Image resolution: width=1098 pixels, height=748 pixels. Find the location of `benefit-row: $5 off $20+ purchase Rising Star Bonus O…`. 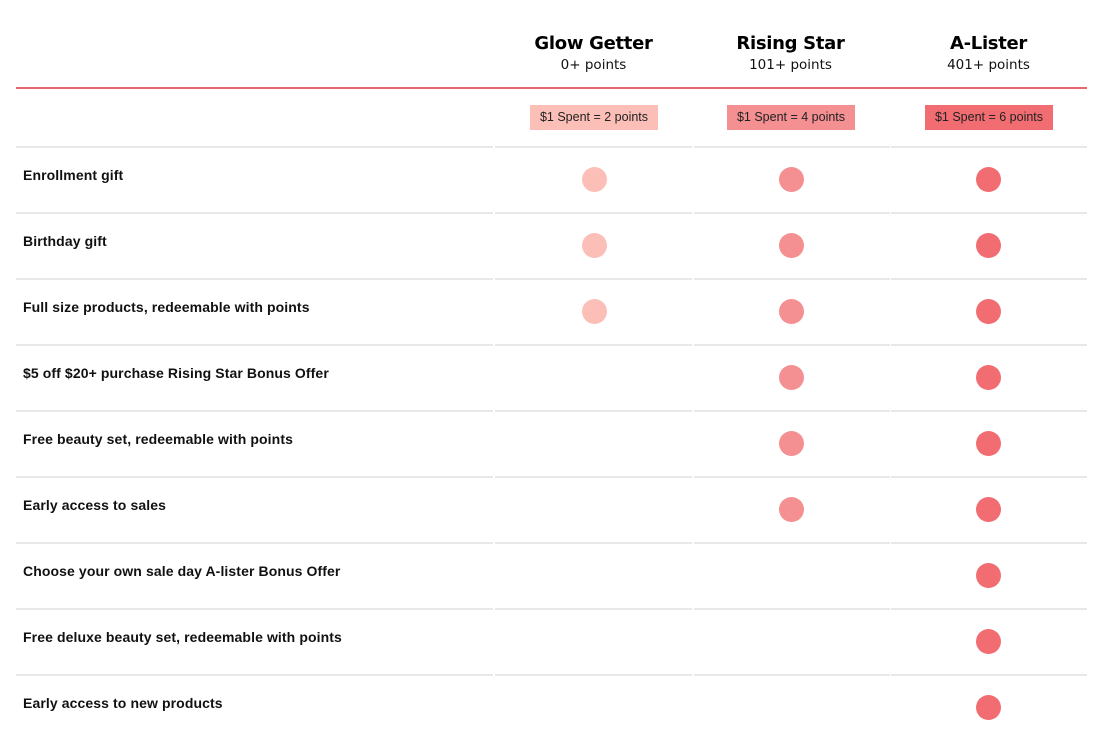

benefit-row: $5 off $20+ purchase Rising Star Bonus O… is located at coordinates (551, 377).